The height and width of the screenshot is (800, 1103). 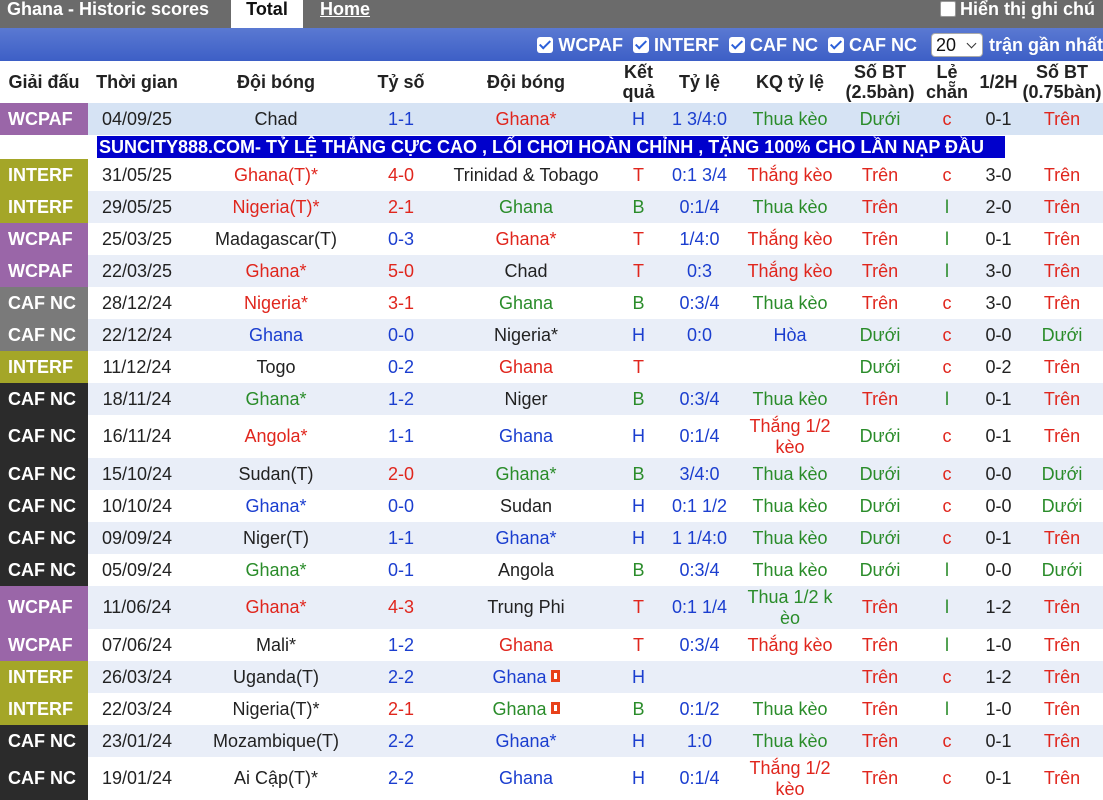 What do you see at coordinates (401, 303) in the screenshot?
I see `score-cell: 3-1` at bounding box center [401, 303].